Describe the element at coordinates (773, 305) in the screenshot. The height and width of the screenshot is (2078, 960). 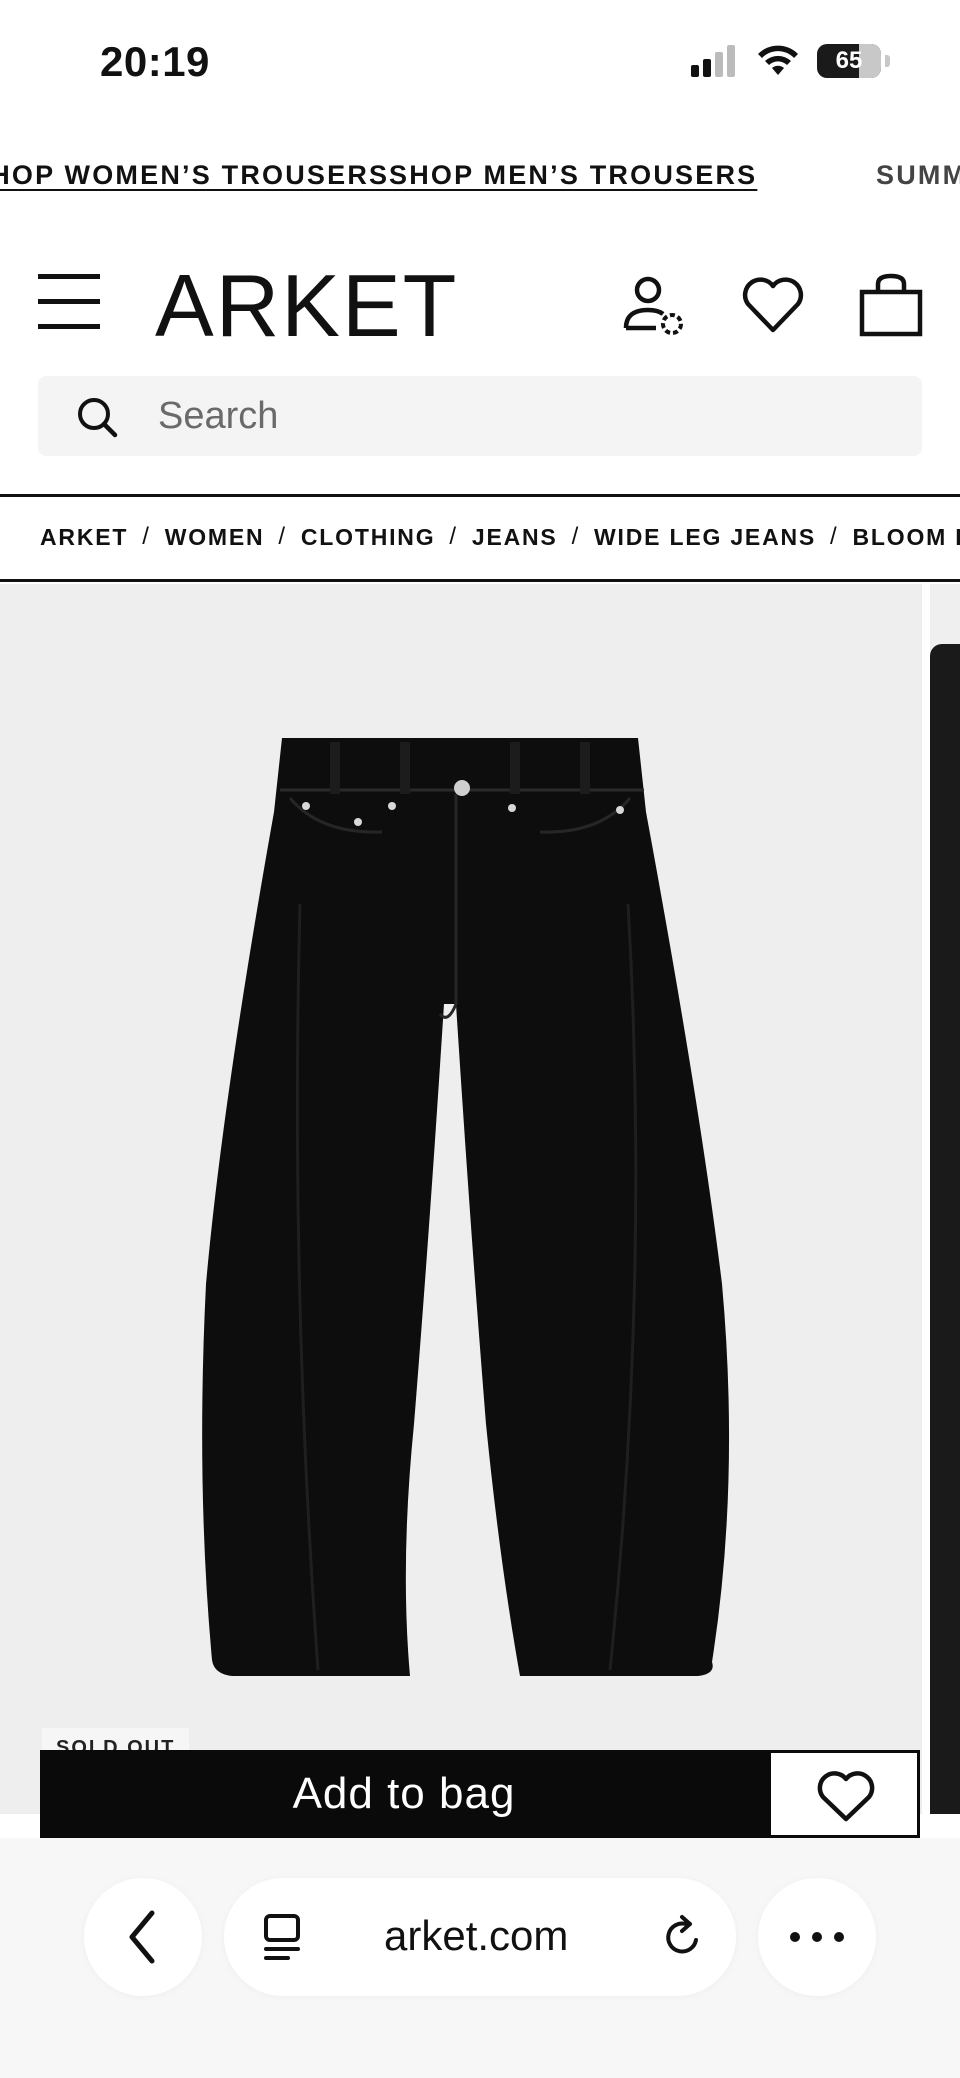
I see `wishlist-icon` at that location.